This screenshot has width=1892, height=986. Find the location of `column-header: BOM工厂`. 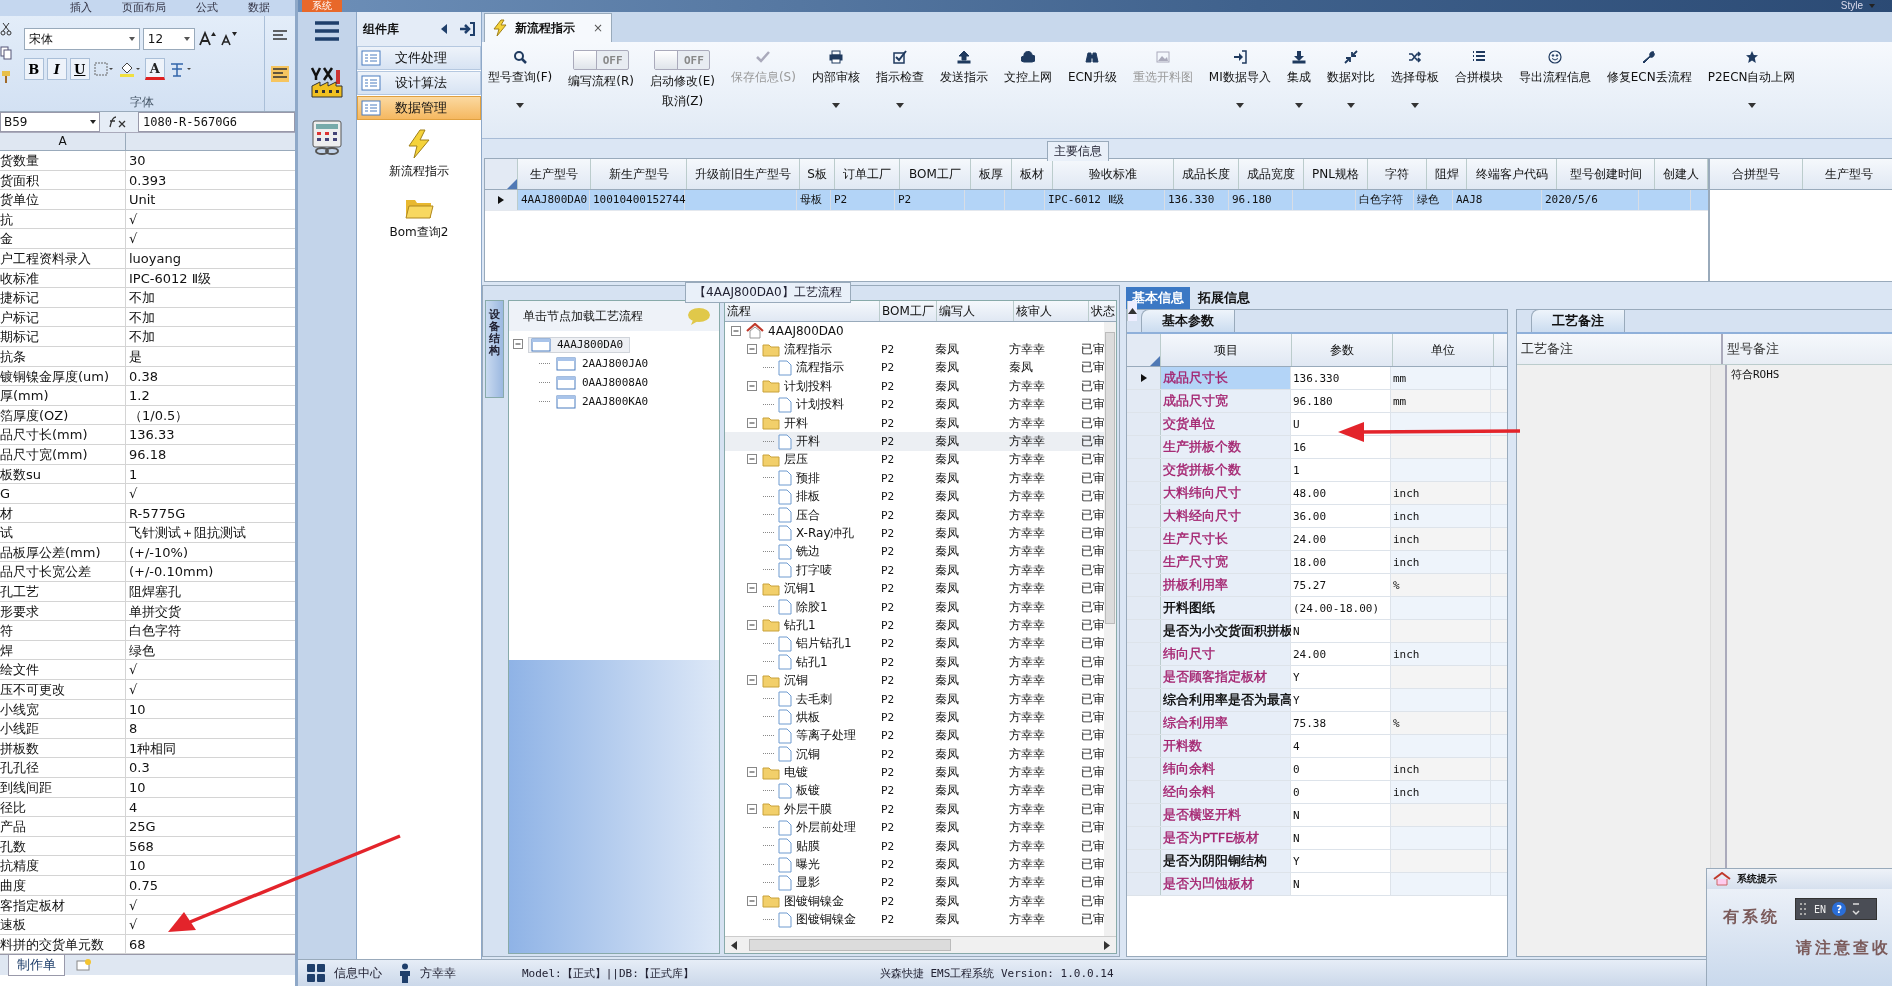

column-header: BOM工厂 is located at coordinates (908, 311).